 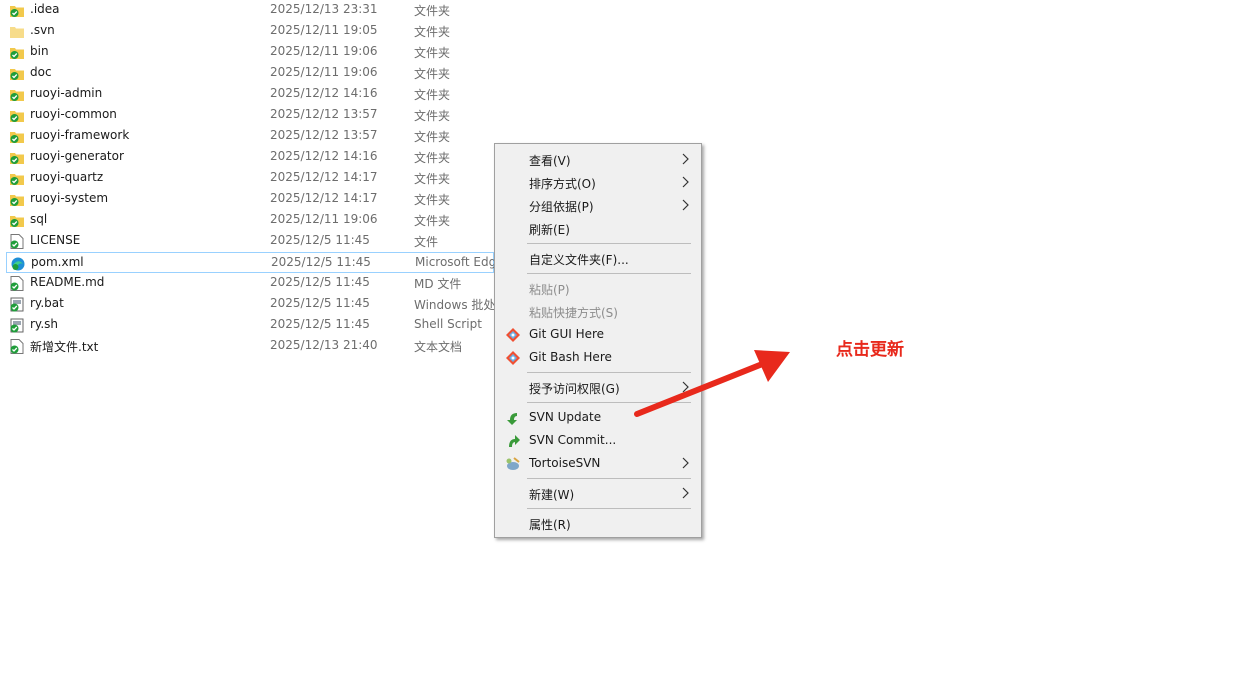 I want to click on menu-item-paste-shortcut: 粘贴快捷方式(S), so click(x=598, y=312).